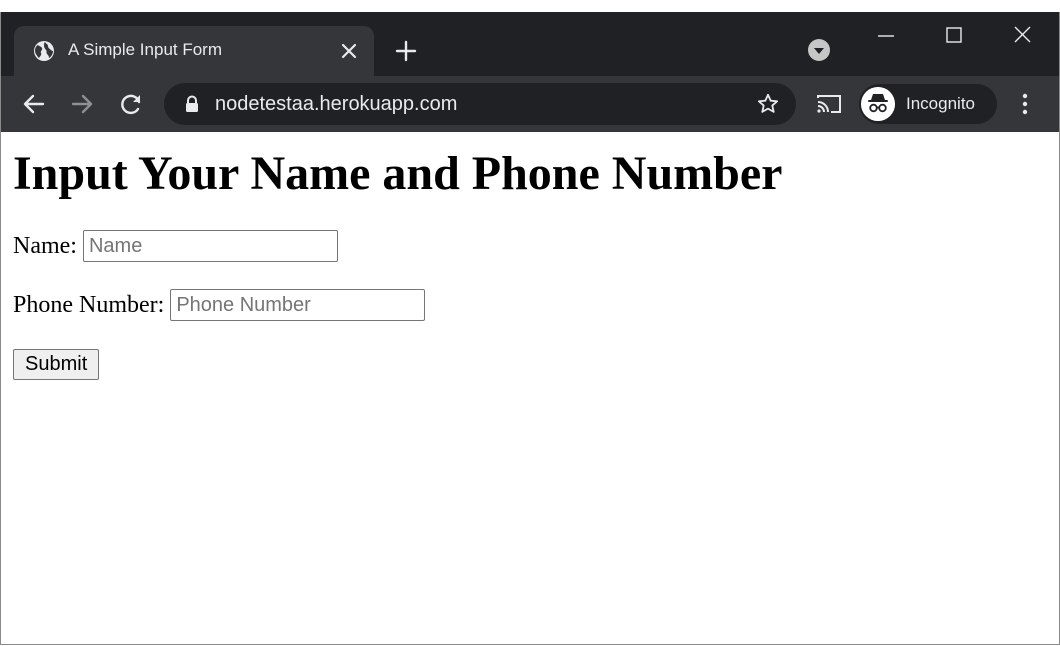 The height and width of the screenshot is (646, 1060). I want to click on name-row: Name:, so click(175, 246).